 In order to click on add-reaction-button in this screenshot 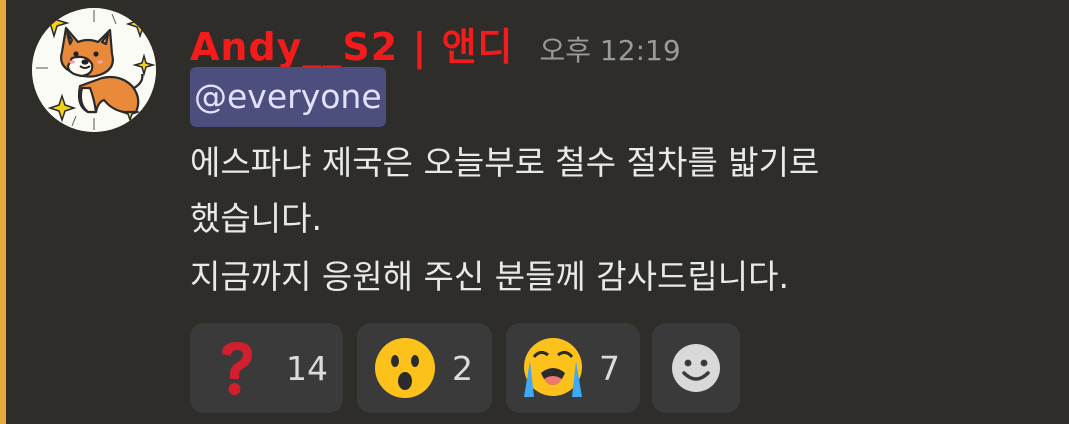, I will do `click(696, 368)`.